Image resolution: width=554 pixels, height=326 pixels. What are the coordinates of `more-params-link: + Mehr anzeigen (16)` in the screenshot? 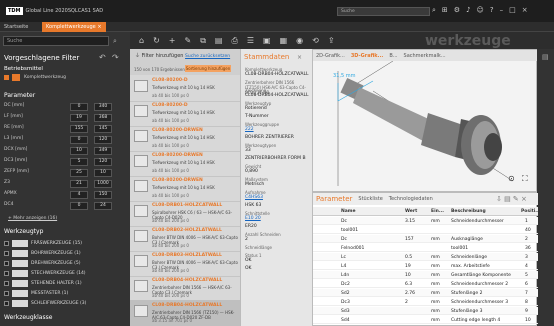 It's located at (32, 218).